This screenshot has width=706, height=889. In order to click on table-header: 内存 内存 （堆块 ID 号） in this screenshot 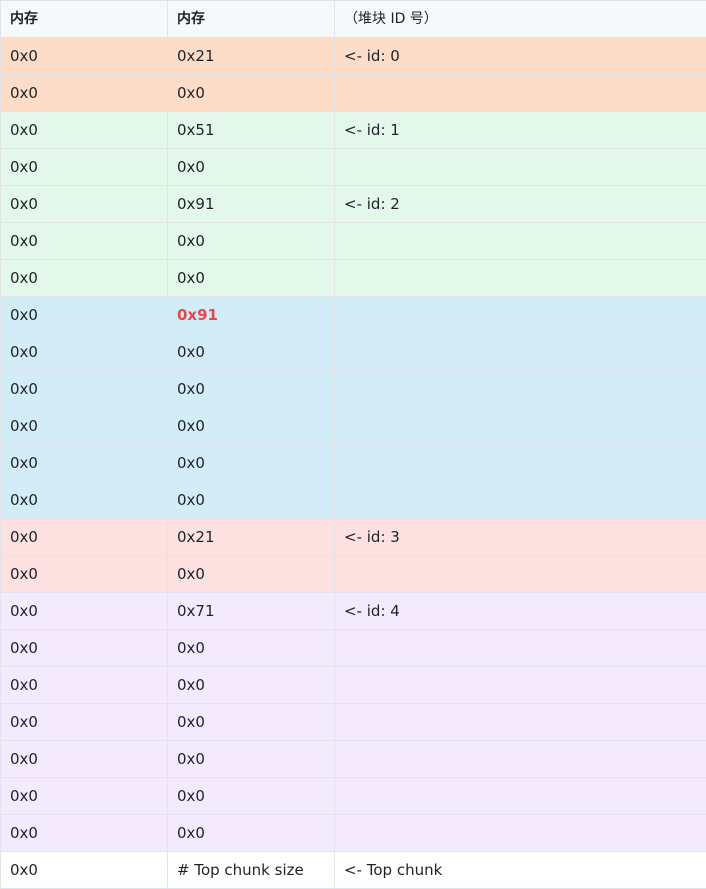, I will do `click(353, 19)`.